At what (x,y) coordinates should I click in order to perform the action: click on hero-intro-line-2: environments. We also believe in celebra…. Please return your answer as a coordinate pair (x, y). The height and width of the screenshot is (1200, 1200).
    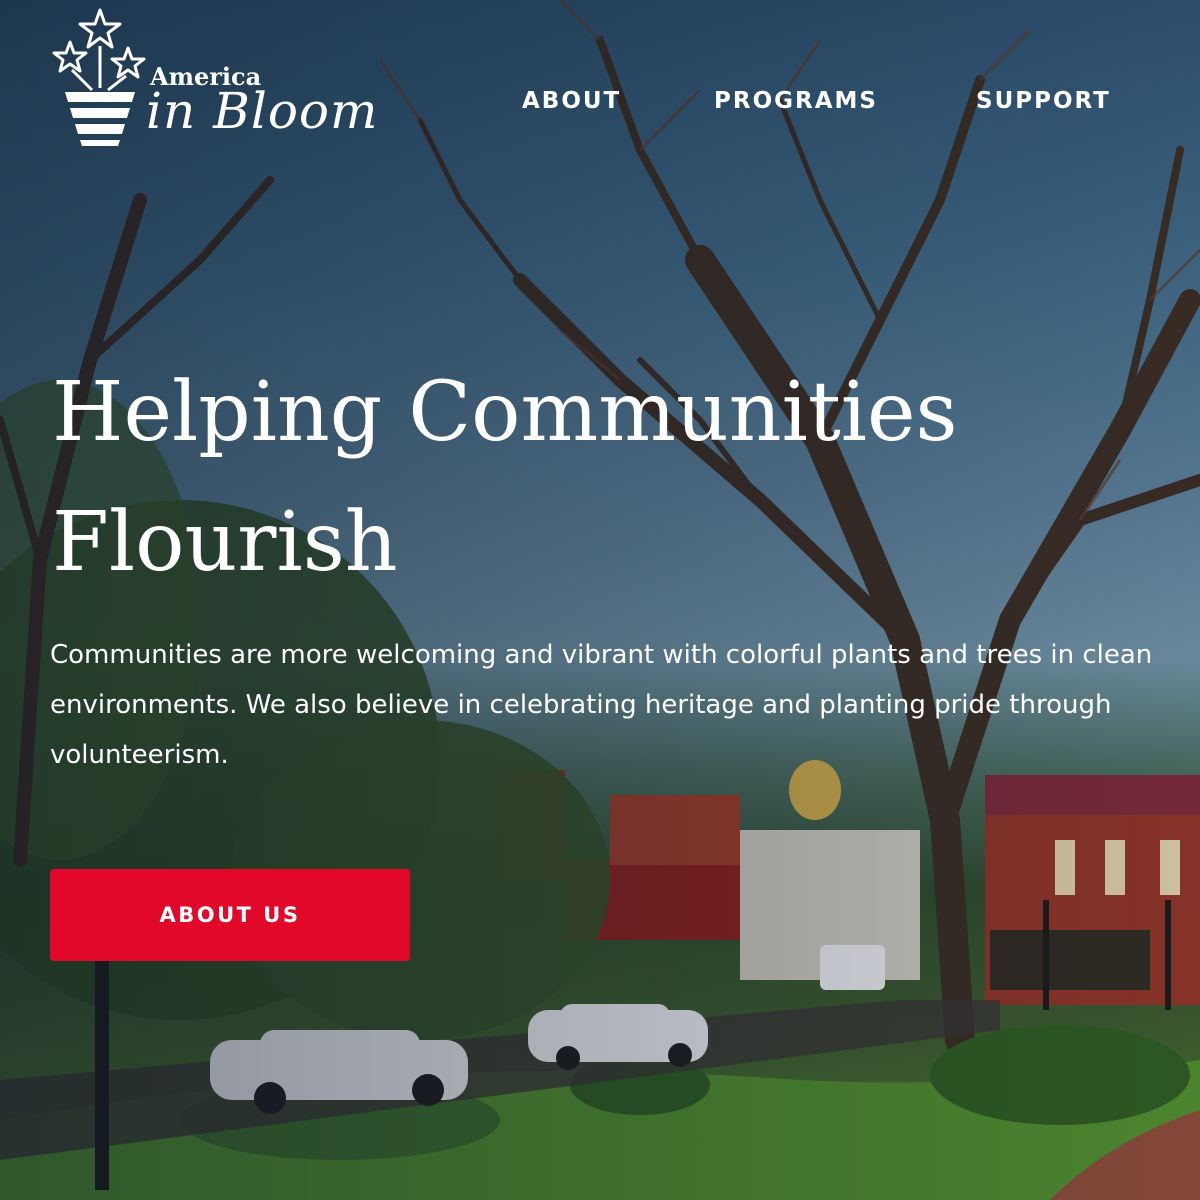
    Looking at the image, I should click on (581, 705).